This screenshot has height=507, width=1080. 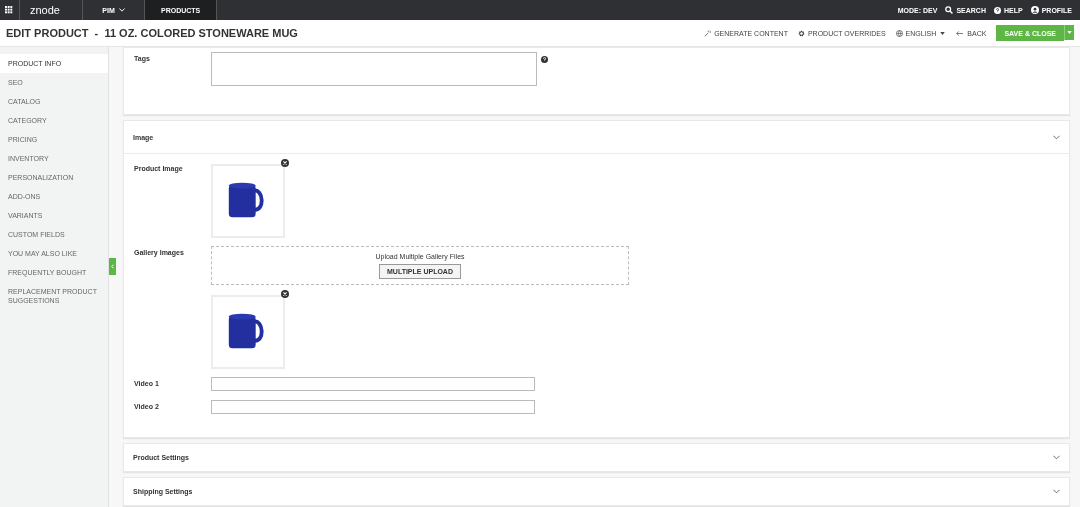 I want to click on user-icon, so click(x=1034, y=10).